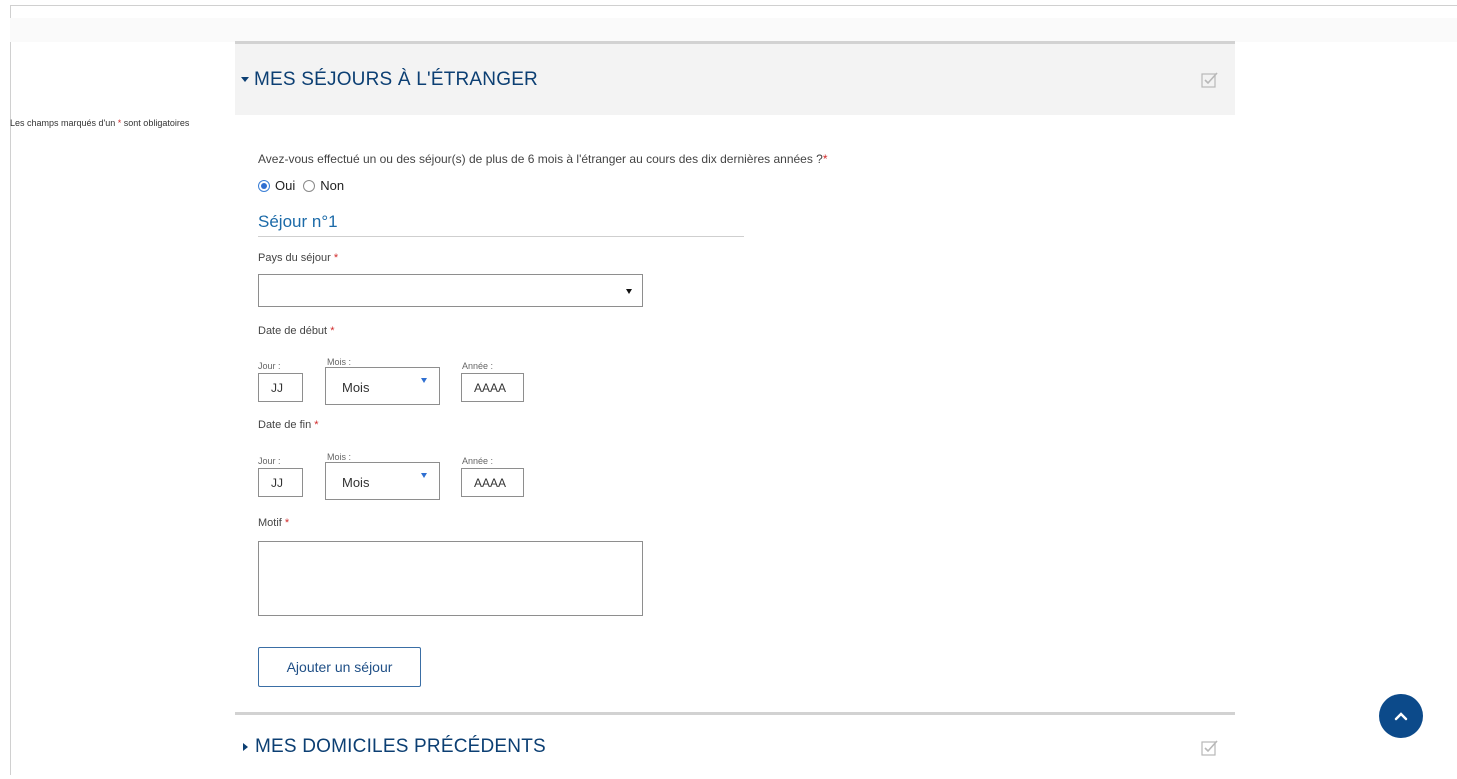 This screenshot has height=779, width=1457. What do you see at coordinates (155, 123) in the screenshot?
I see `required-note-after: sont obligatoires` at bounding box center [155, 123].